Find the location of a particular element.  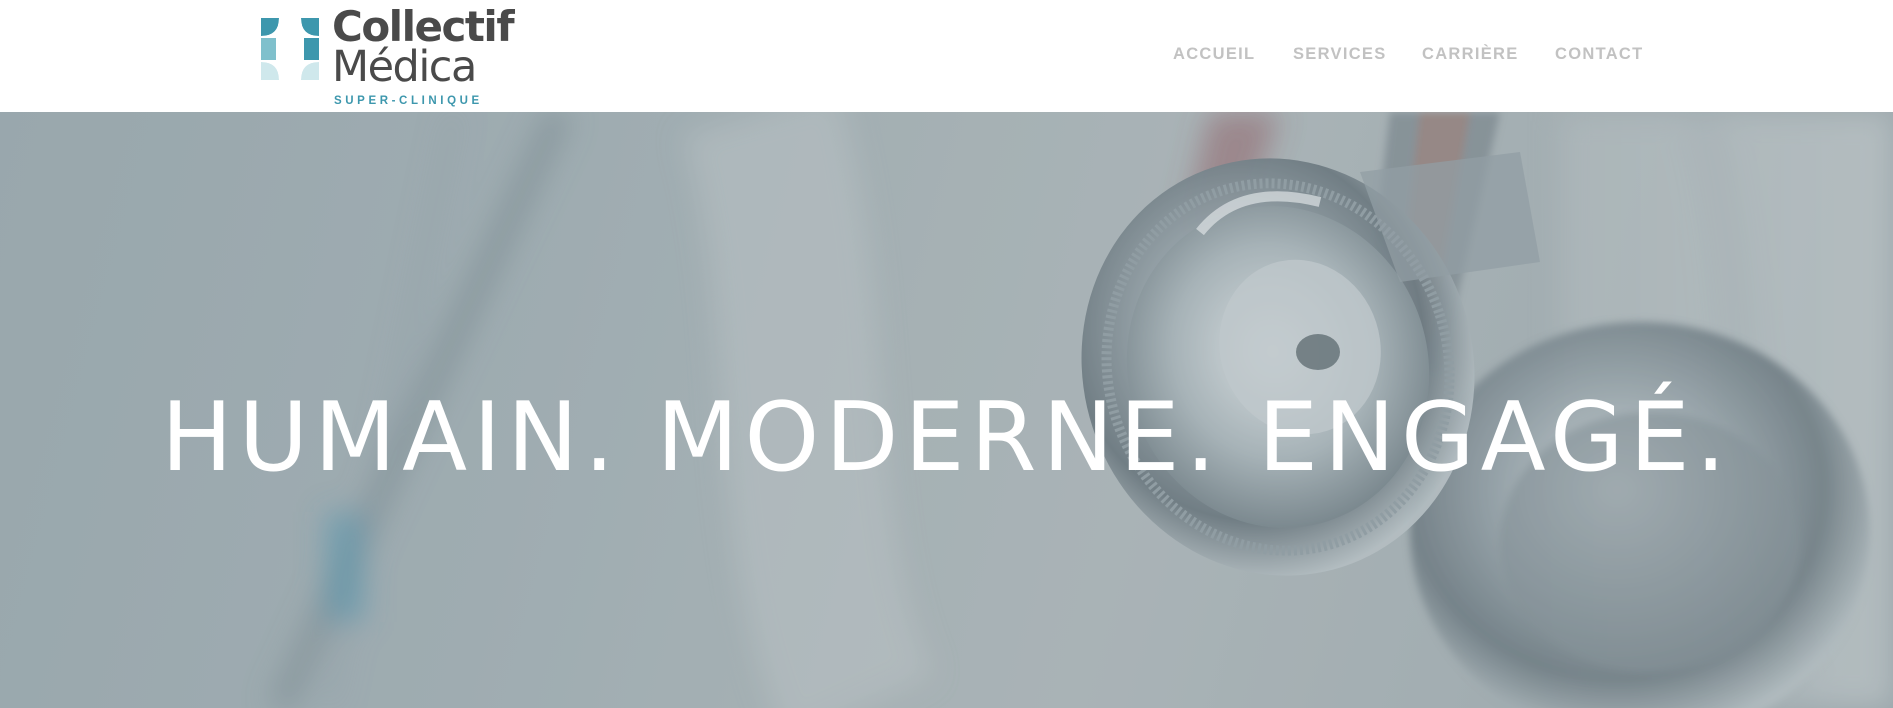

hero-title: HUMAIN. MODERNE. ENGAGÉ. is located at coordinates (946, 438).